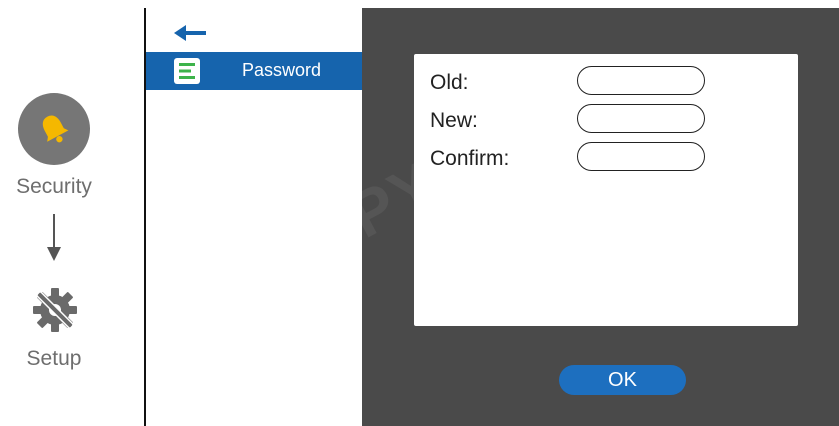 The image size is (839, 426). I want to click on new-password-label: New:, so click(454, 120).